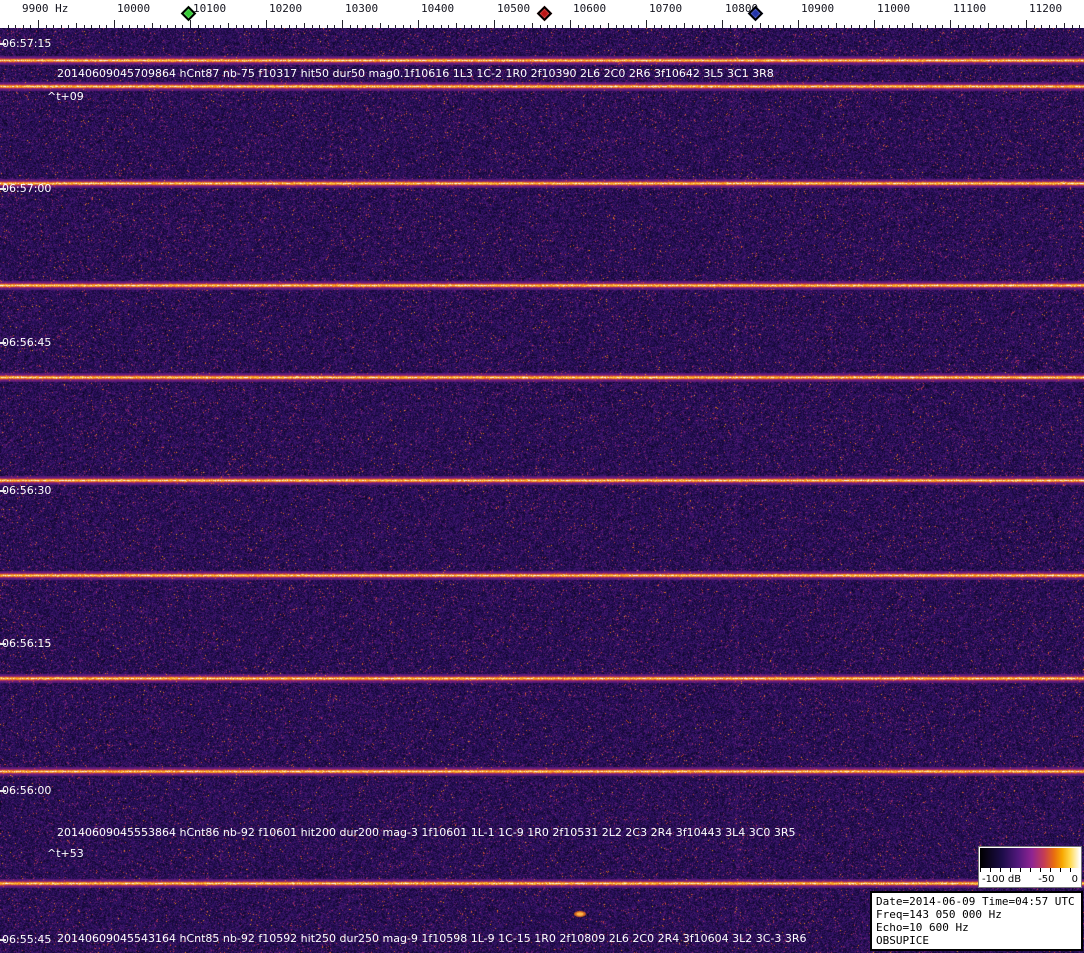 The image size is (1084, 953). I want to click on scale-label-mid: -50, so click(1046, 879).